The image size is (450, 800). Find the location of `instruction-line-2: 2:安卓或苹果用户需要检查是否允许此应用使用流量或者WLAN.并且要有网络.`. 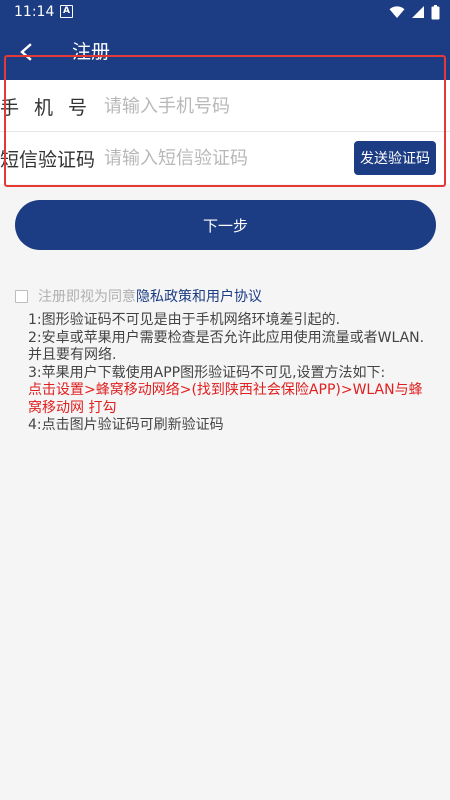

instruction-line-2: 2:安卓或苹果用户需要检查是否允许此应用使用流量或者WLAN.并且要有网络. is located at coordinates (226, 346).